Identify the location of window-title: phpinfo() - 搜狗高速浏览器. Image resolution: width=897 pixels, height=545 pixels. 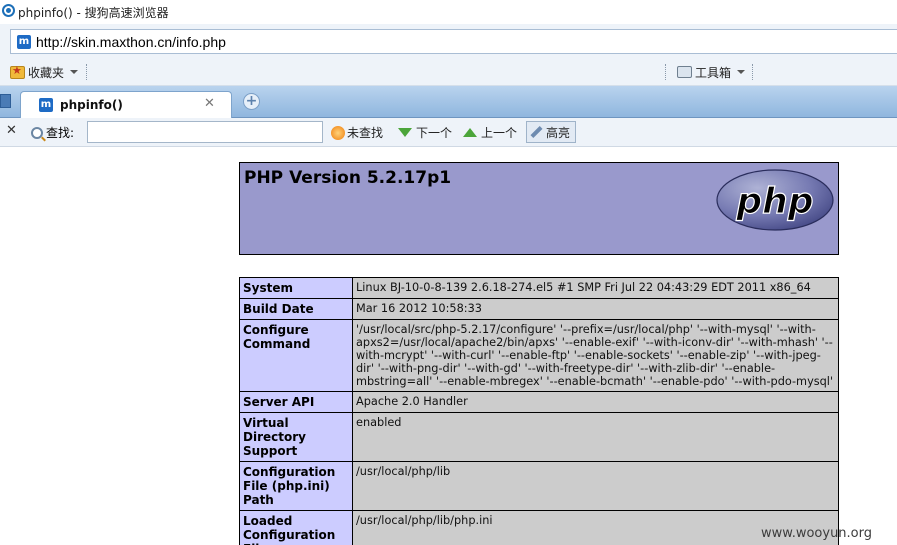
(93, 13).